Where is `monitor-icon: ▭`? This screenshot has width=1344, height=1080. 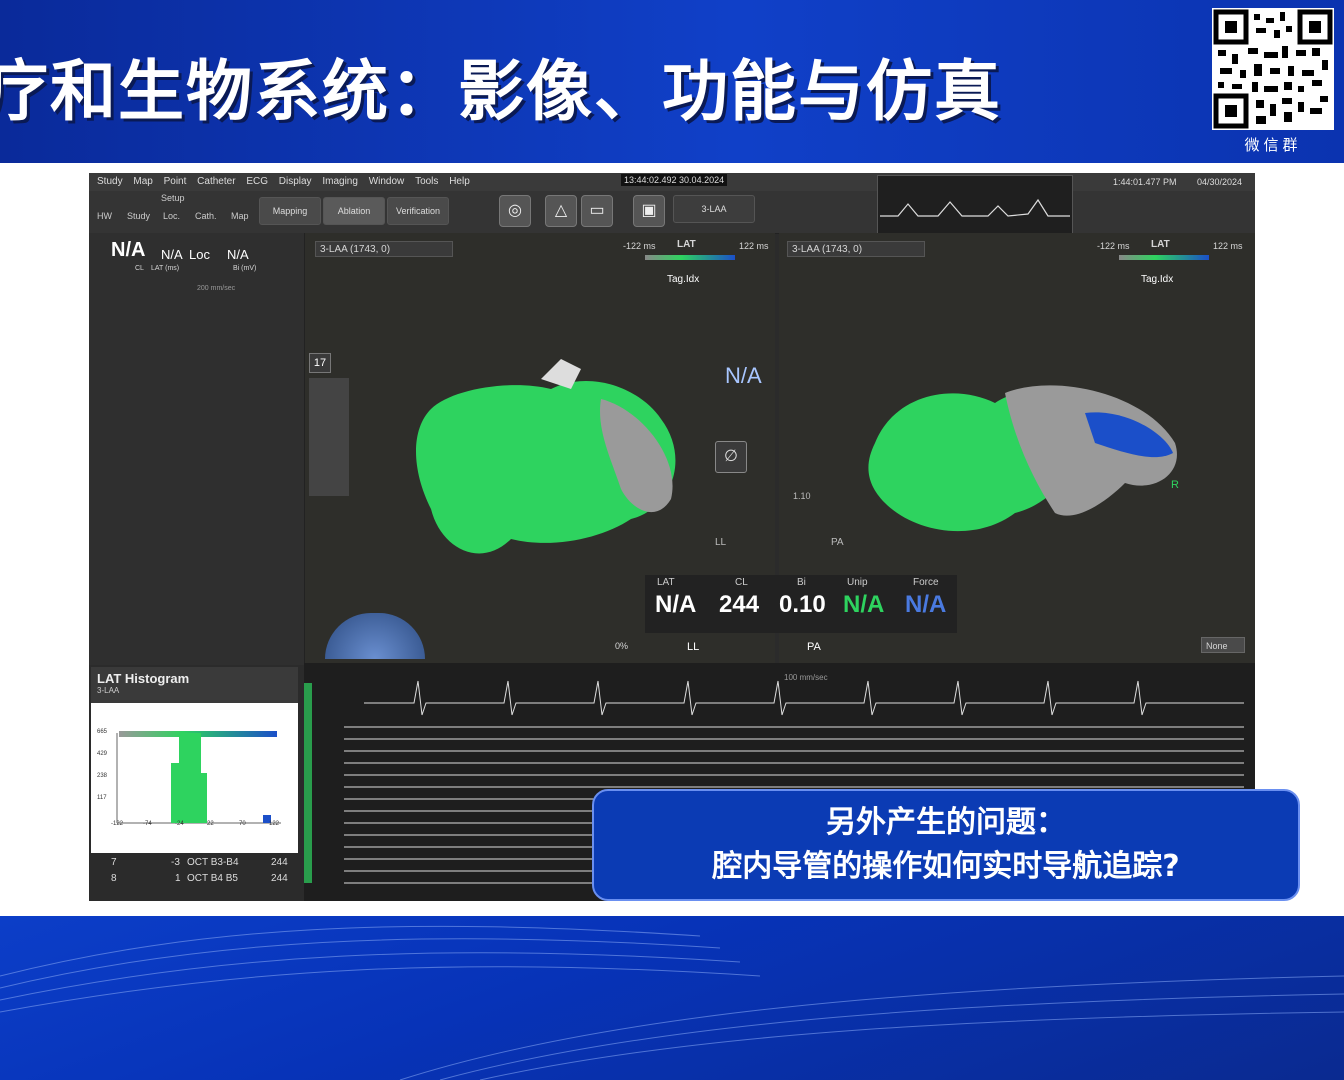
monitor-icon: ▭ is located at coordinates (597, 211).